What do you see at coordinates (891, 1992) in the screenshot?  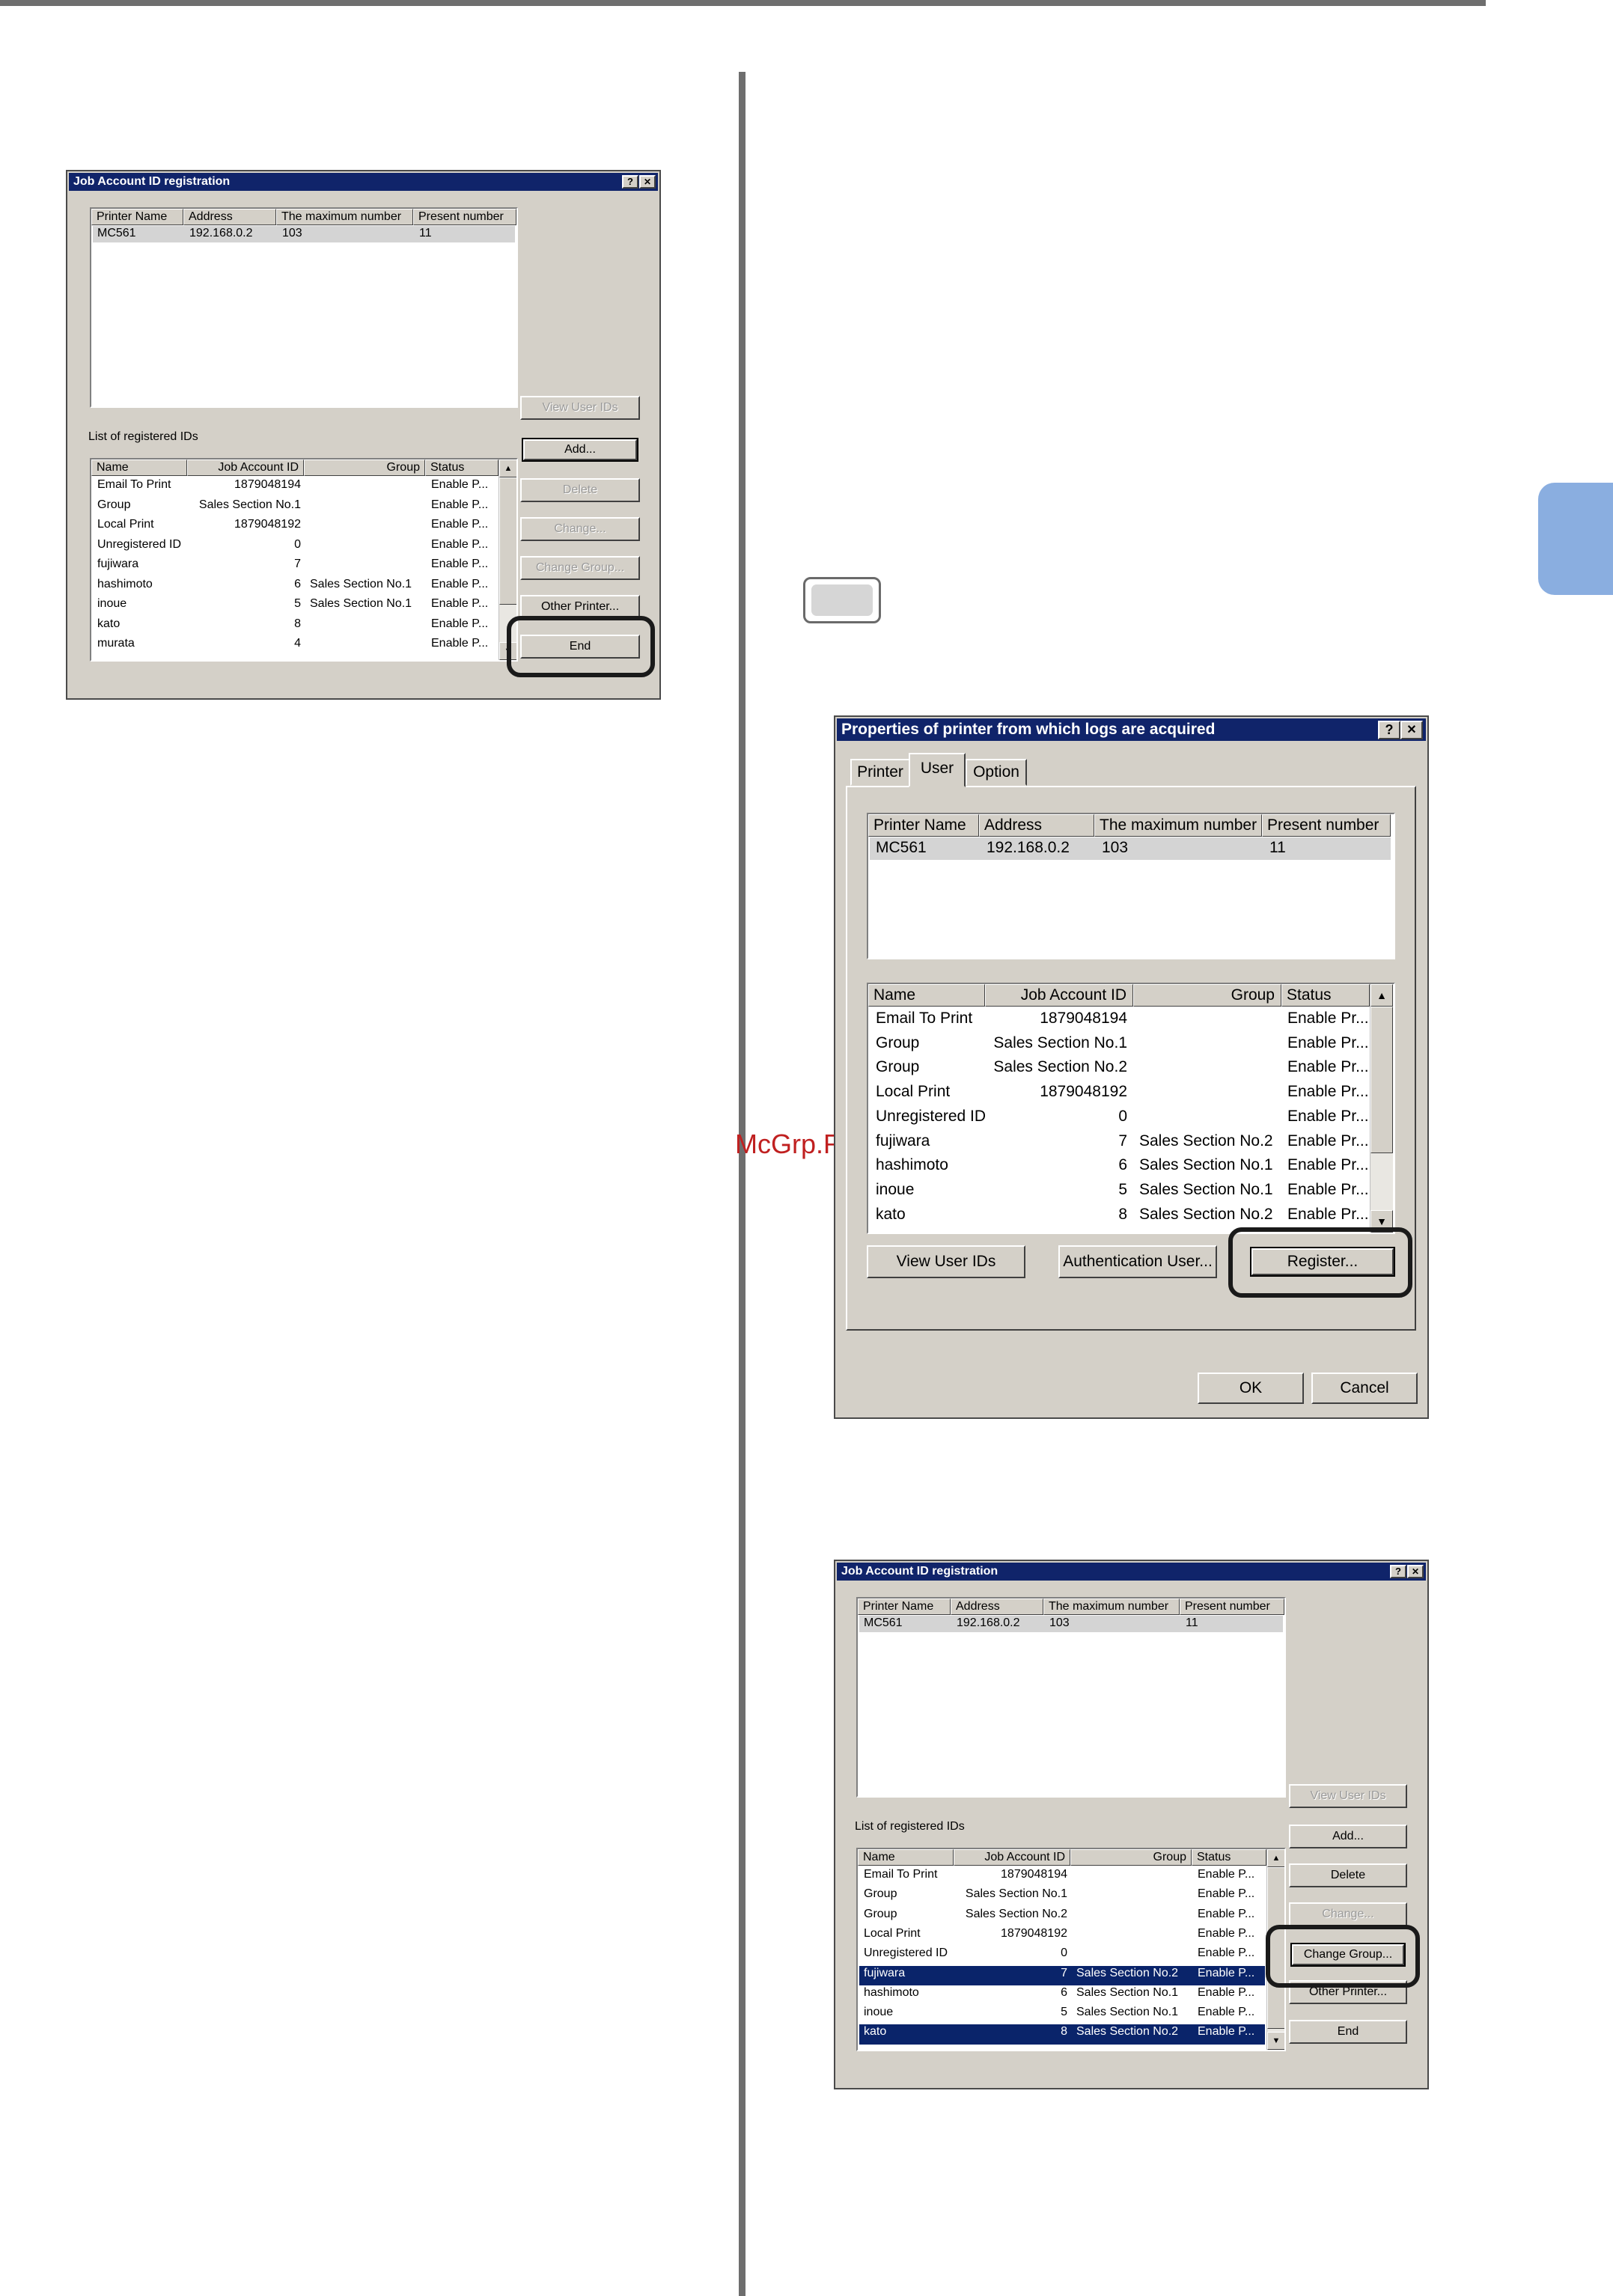 I see `list-cell-name: hashimoto` at bounding box center [891, 1992].